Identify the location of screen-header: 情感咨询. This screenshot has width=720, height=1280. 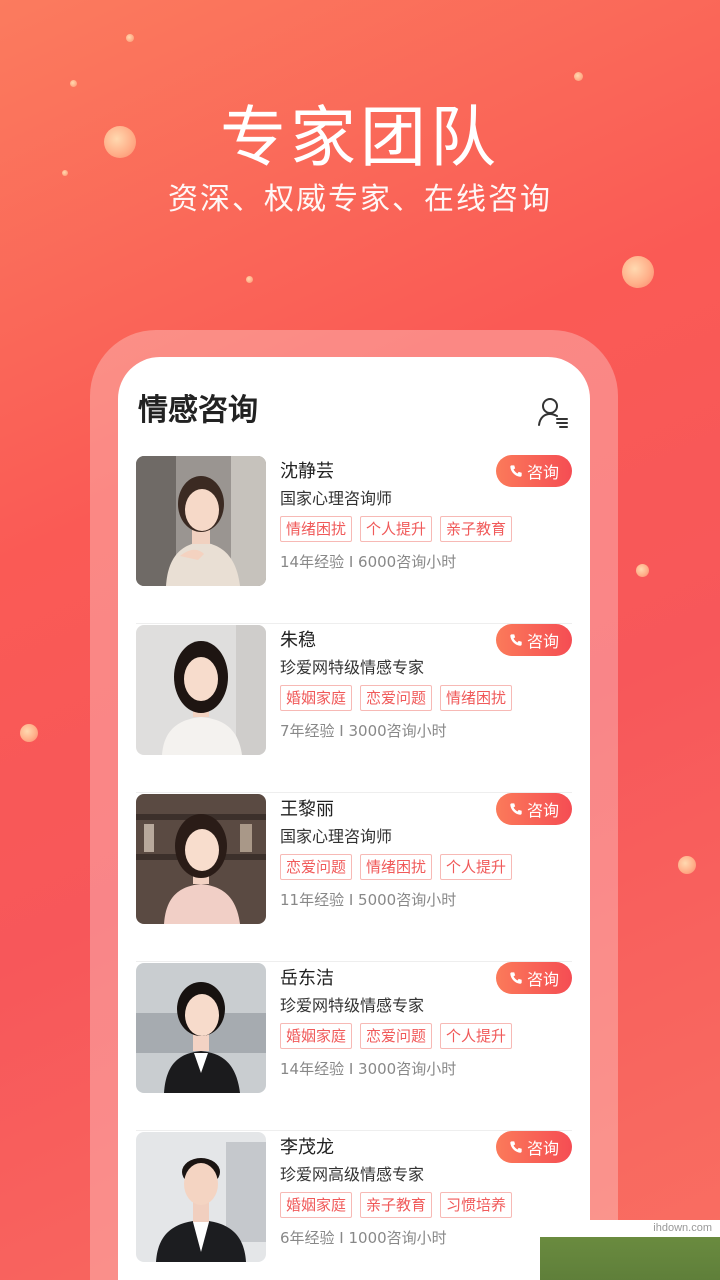
(354, 413).